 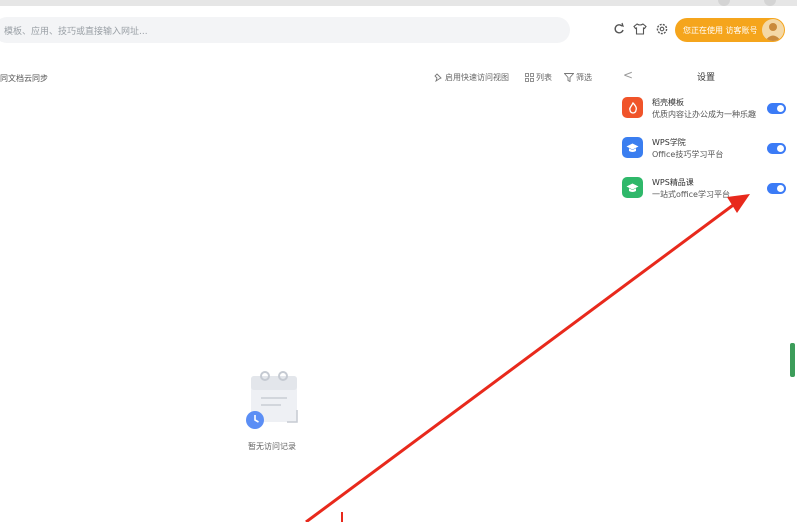 I want to click on course-icon, so click(x=632, y=187).